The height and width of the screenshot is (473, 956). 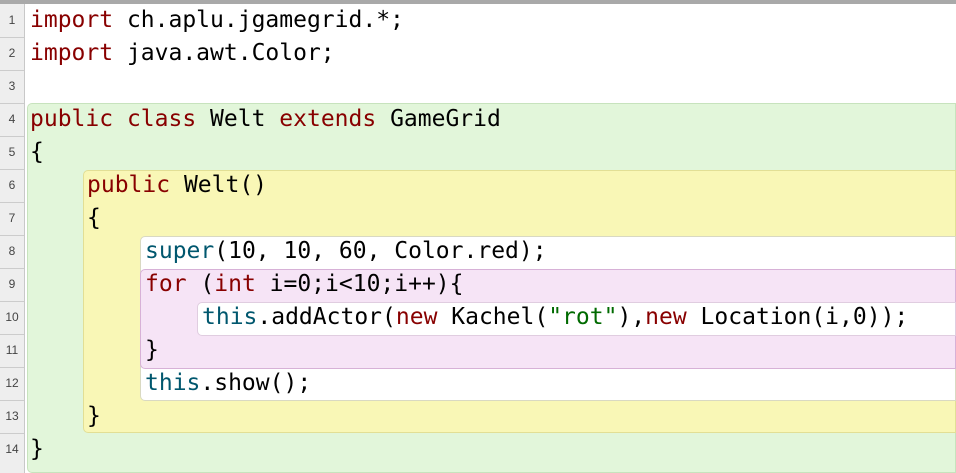 What do you see at coordinates (219, 185) in the screenshot?
I see `constructor-signature: Welt()` at bounding box center [219, 185].